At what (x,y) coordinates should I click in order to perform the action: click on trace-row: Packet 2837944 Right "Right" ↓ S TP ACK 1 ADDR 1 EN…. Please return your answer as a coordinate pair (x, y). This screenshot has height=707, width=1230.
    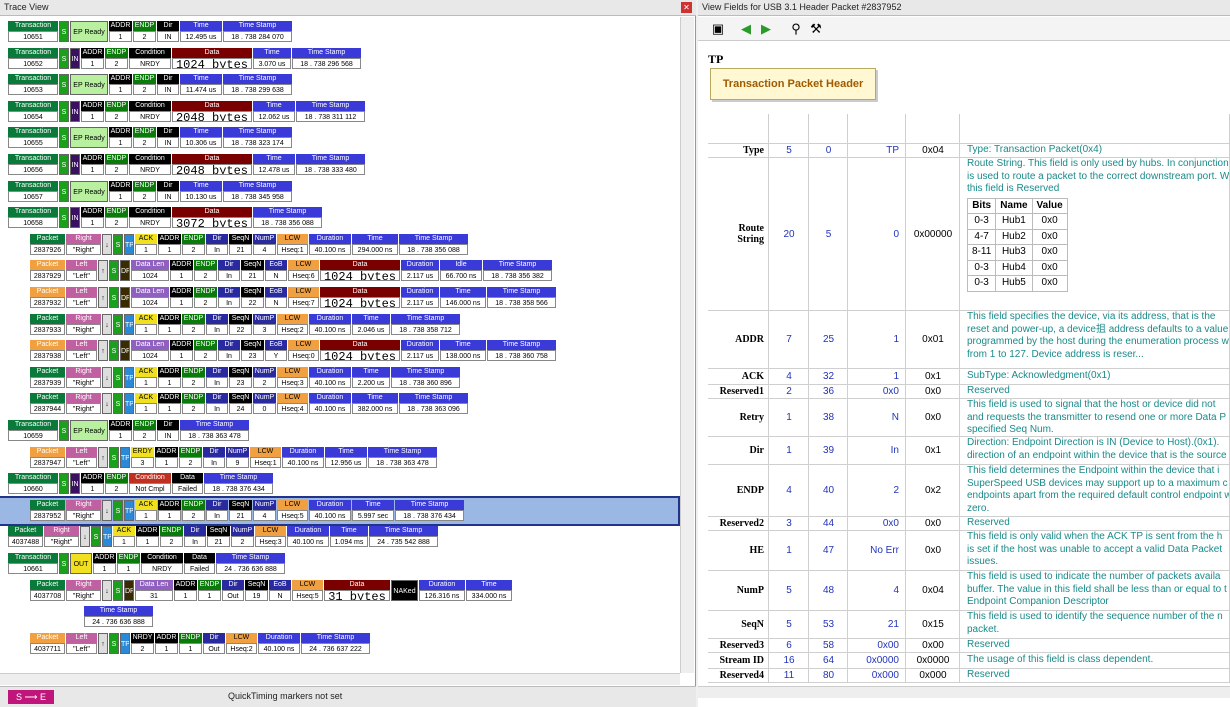
    Looking at the image, I should click on (339, 404).